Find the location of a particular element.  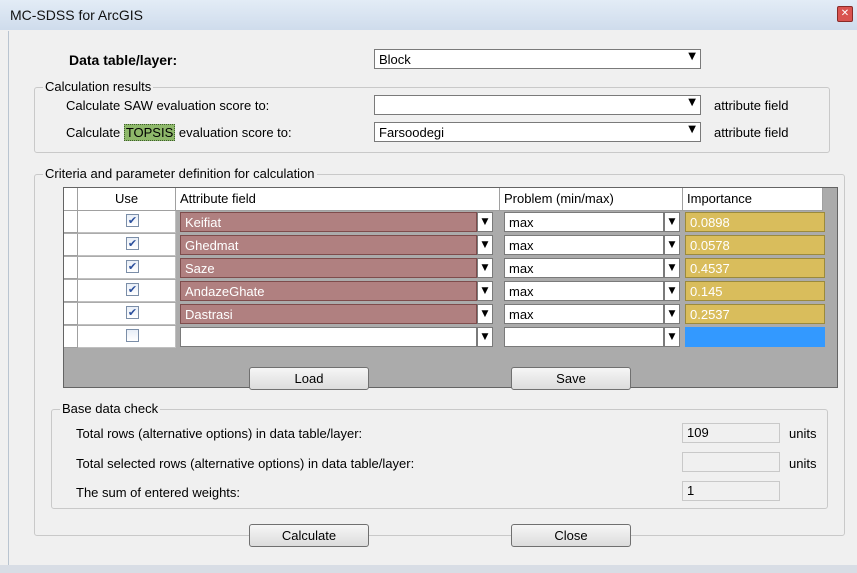

calculate-button: Calculate is located at coordinates (309, 535).